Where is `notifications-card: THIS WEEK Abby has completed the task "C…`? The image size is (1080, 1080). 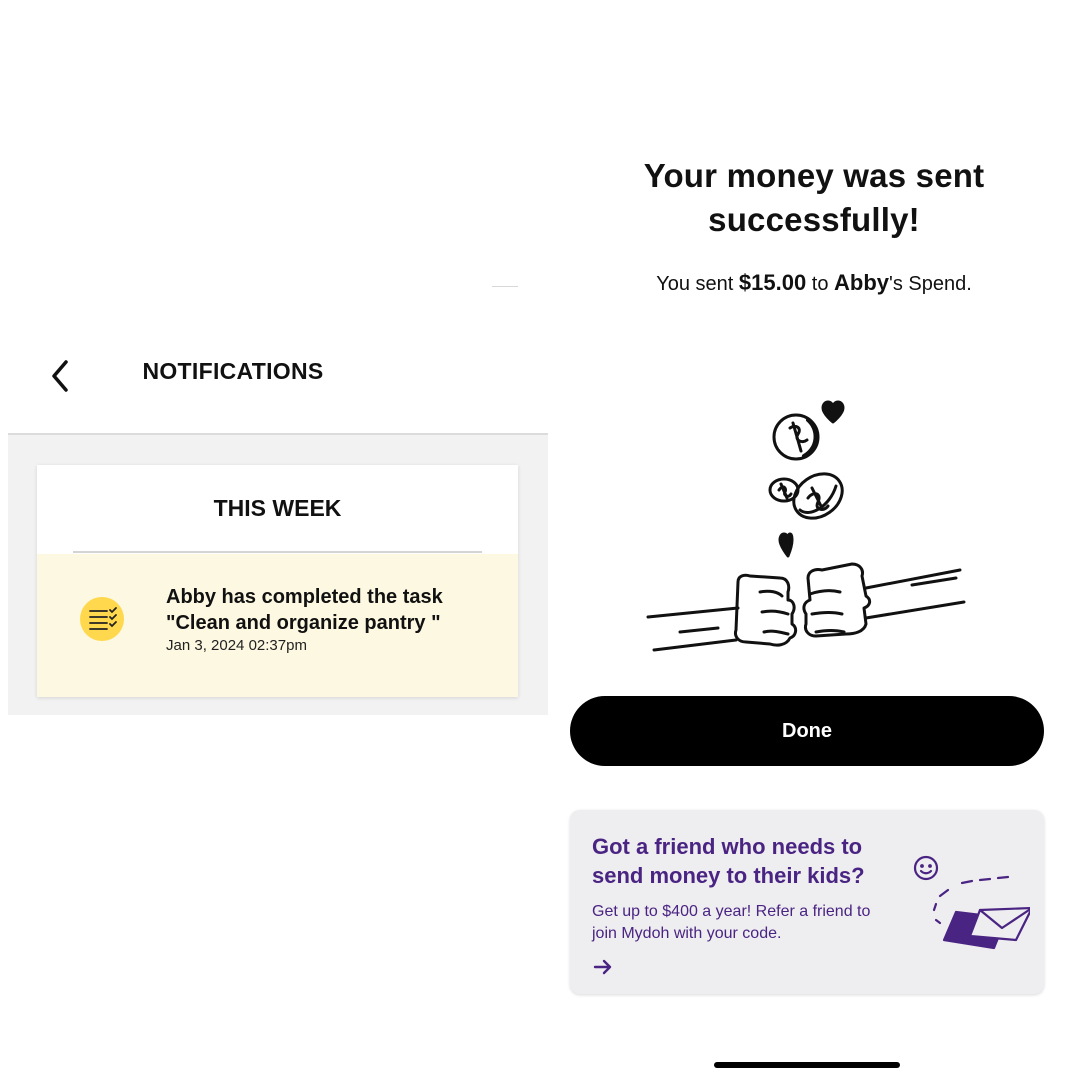 notifications-card: THIS WEEK Abby has completed the task "C… is located at coordinates (277, 581).